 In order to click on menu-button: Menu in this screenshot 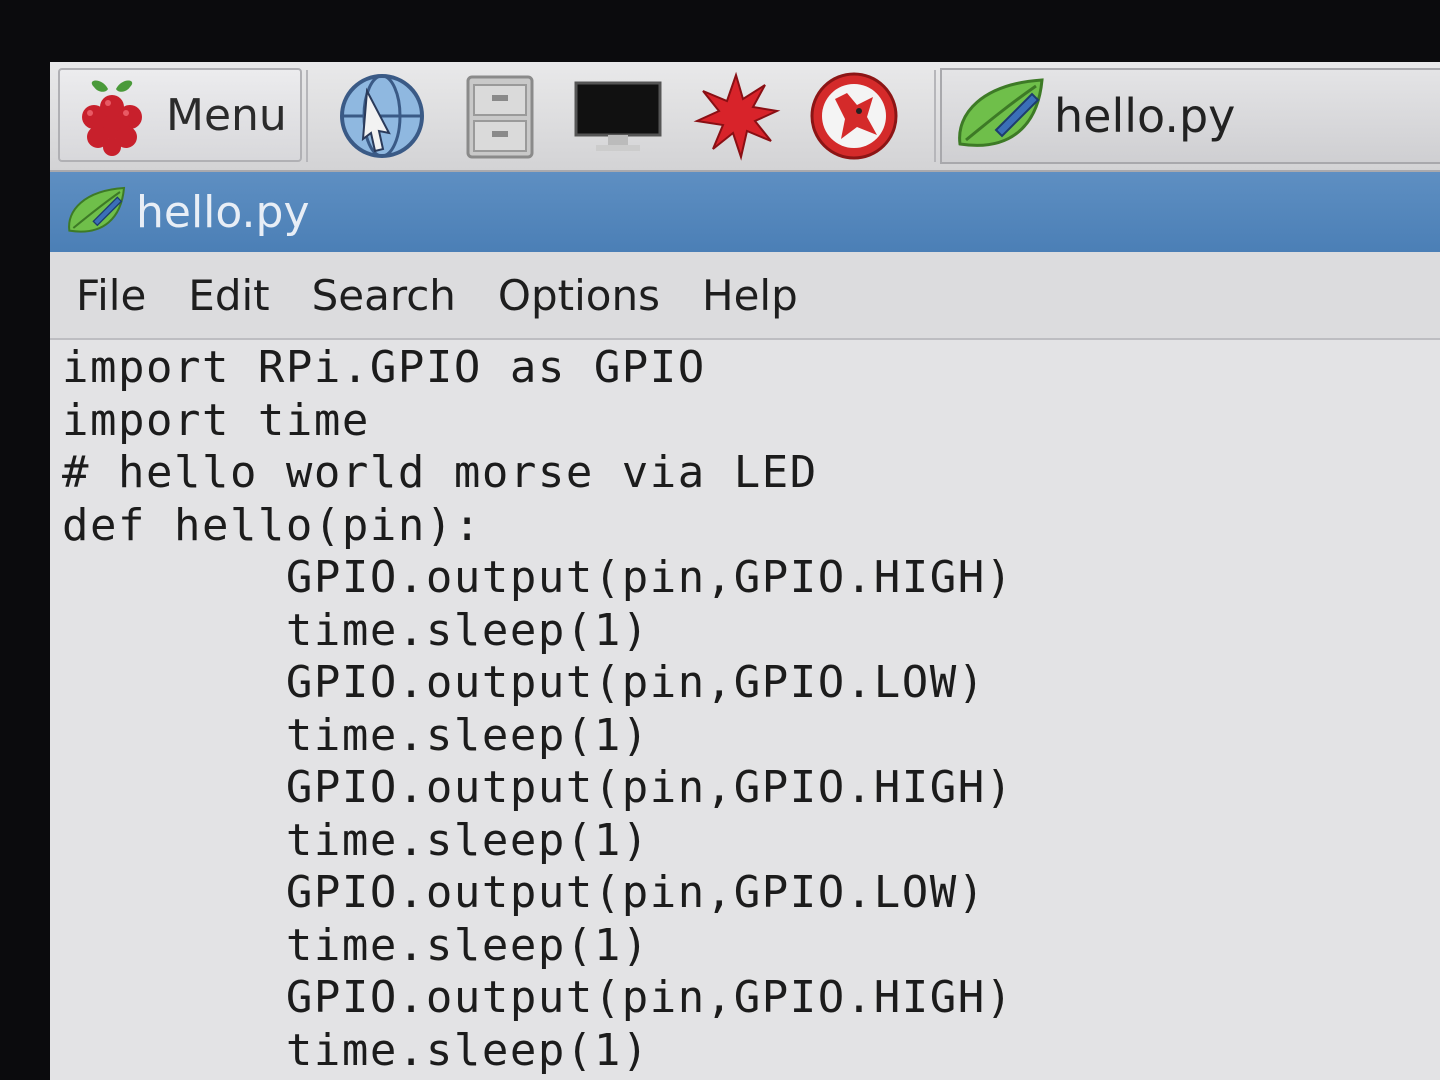, I will do `click(180, 115)`.